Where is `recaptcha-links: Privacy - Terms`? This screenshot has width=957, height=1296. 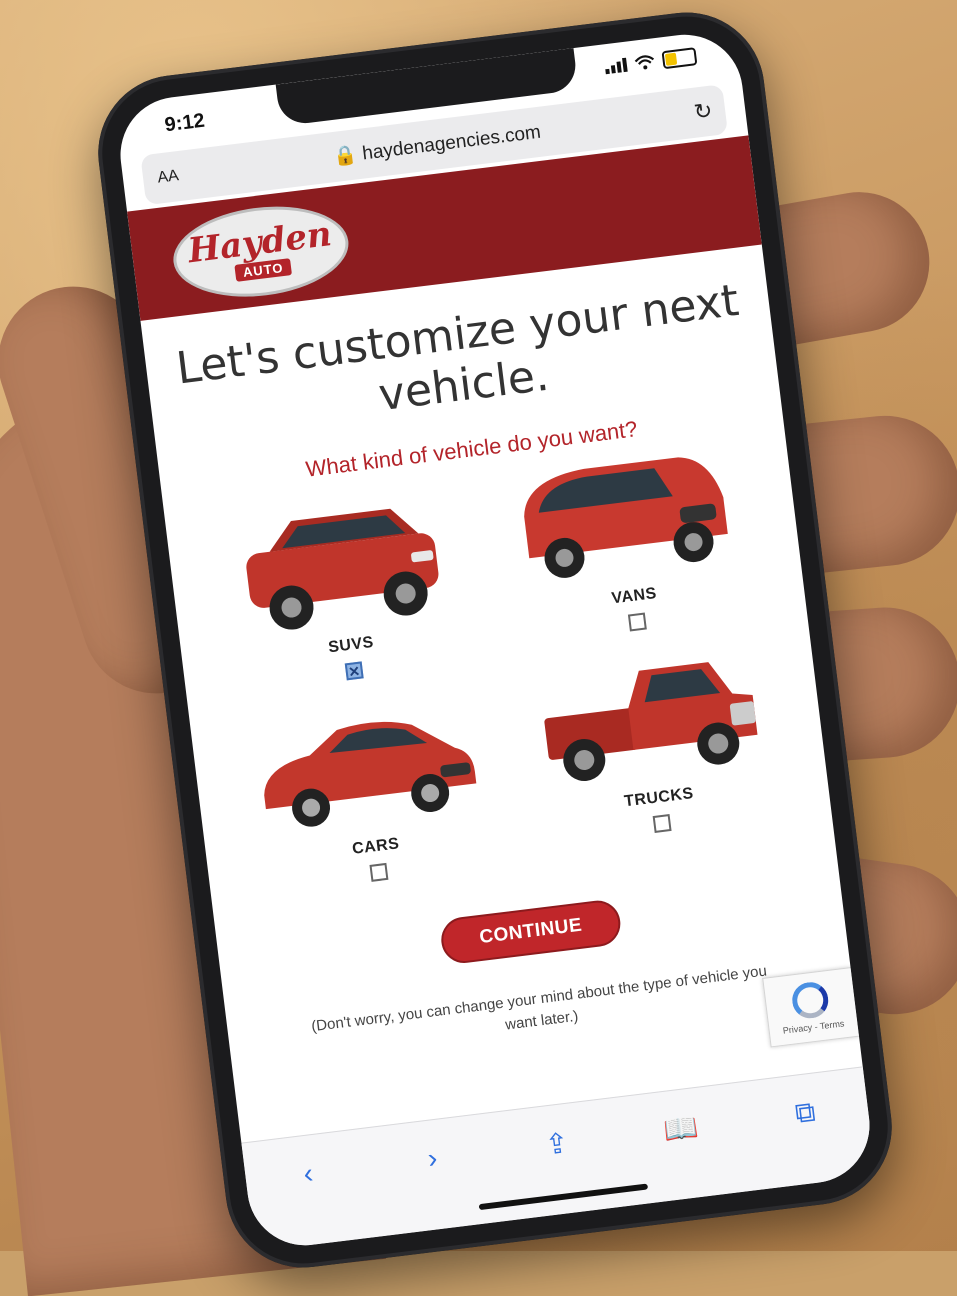 recaptcha-links: Privacy - Terms is located at coordinates (813, 1026).